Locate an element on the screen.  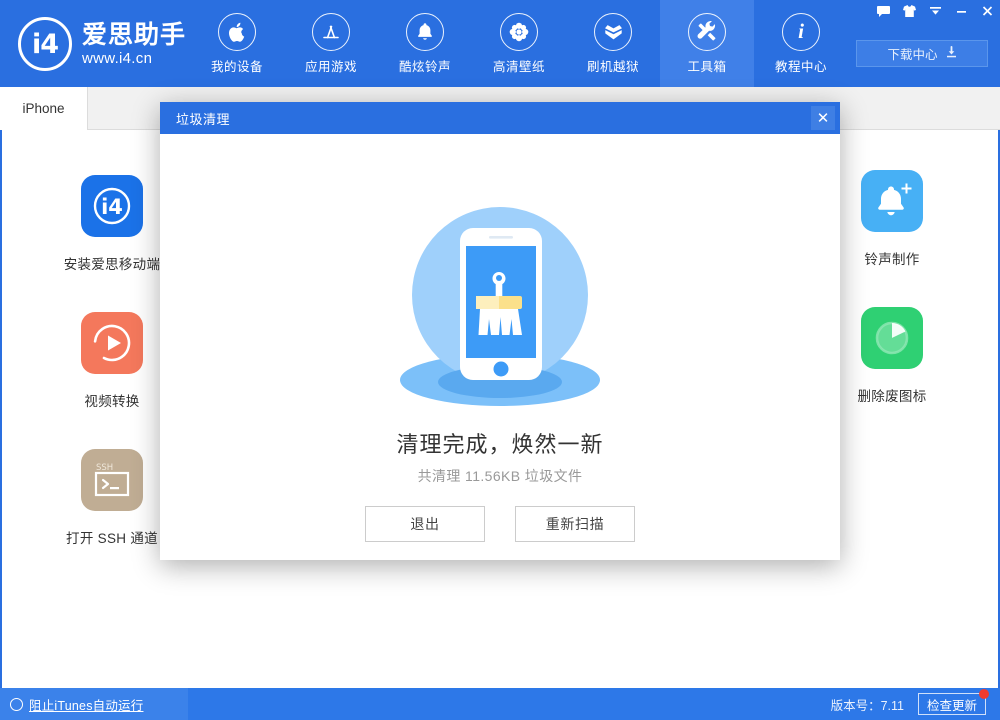
svg-text: SSH is located at coordinates (104, 468).